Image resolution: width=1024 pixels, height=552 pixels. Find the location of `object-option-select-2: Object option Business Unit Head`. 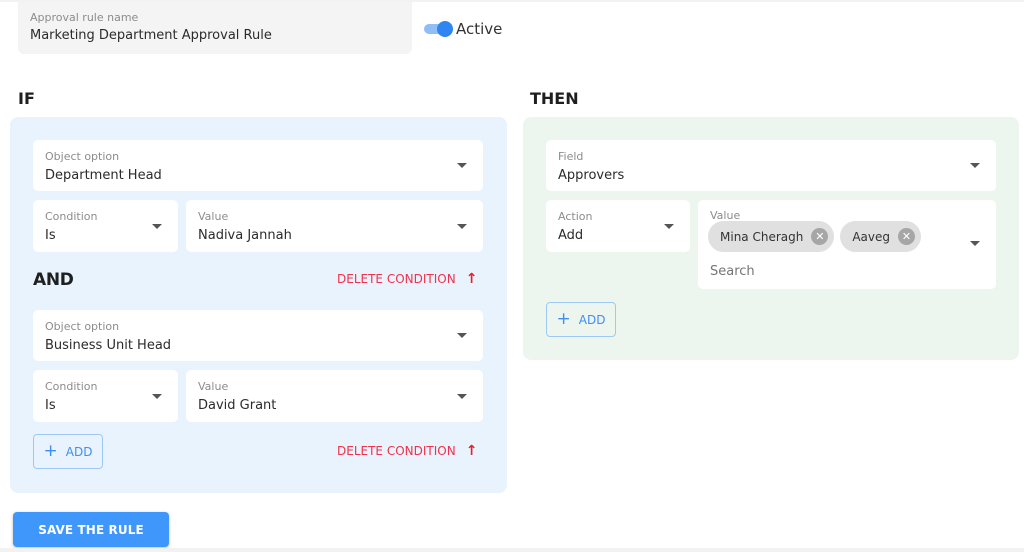

object-option-select-2: Object option Business Unit Head is located at coordinates (258, 335).